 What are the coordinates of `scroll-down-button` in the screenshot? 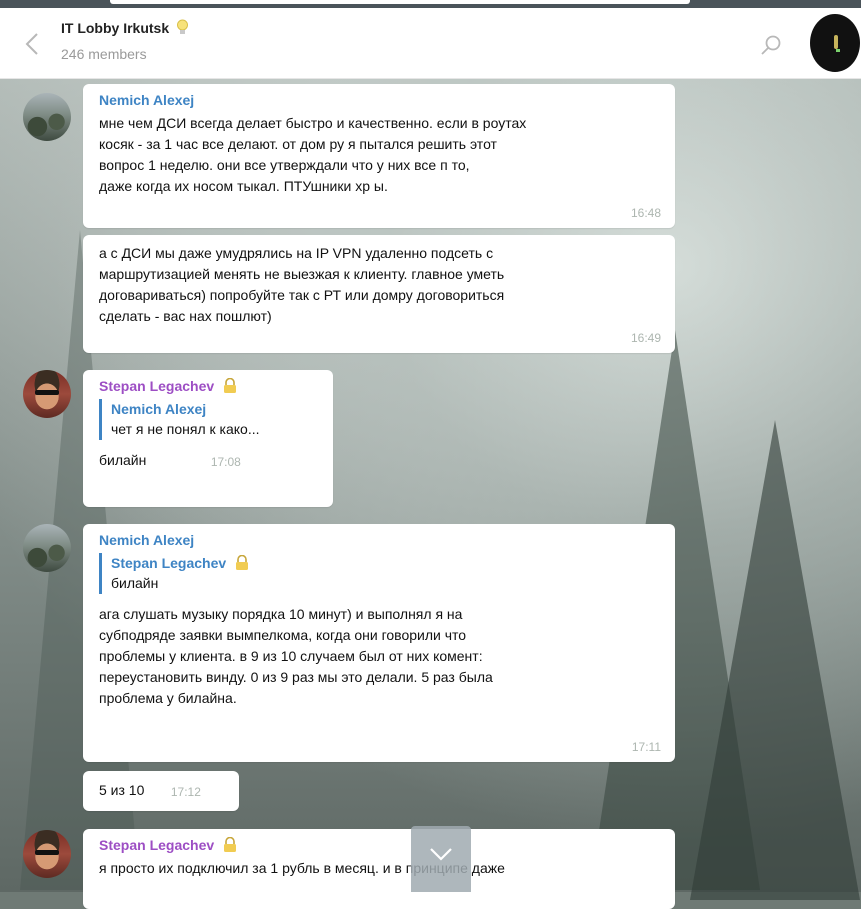 It's located at (441, 859).